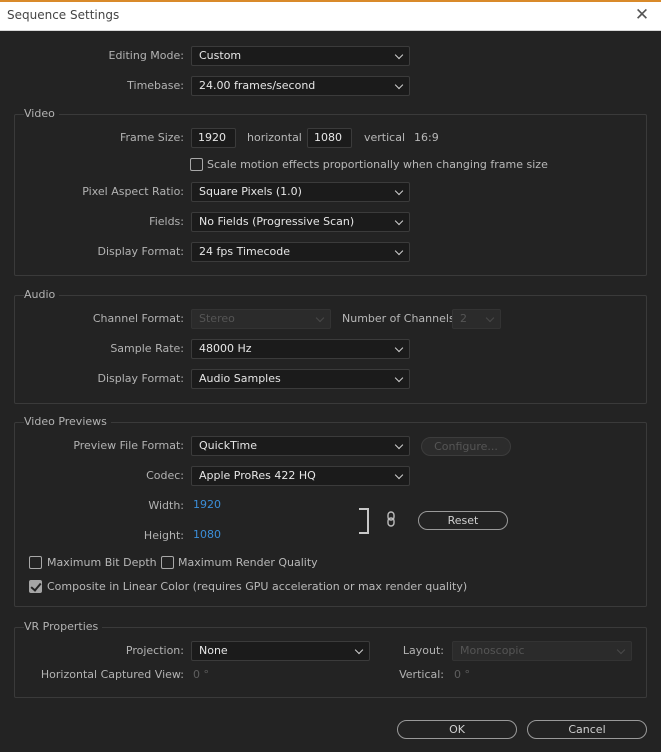  Describe the element at coordinates (196, 164) in the screenshot. I see `scale-motion-checkbox` at that location.